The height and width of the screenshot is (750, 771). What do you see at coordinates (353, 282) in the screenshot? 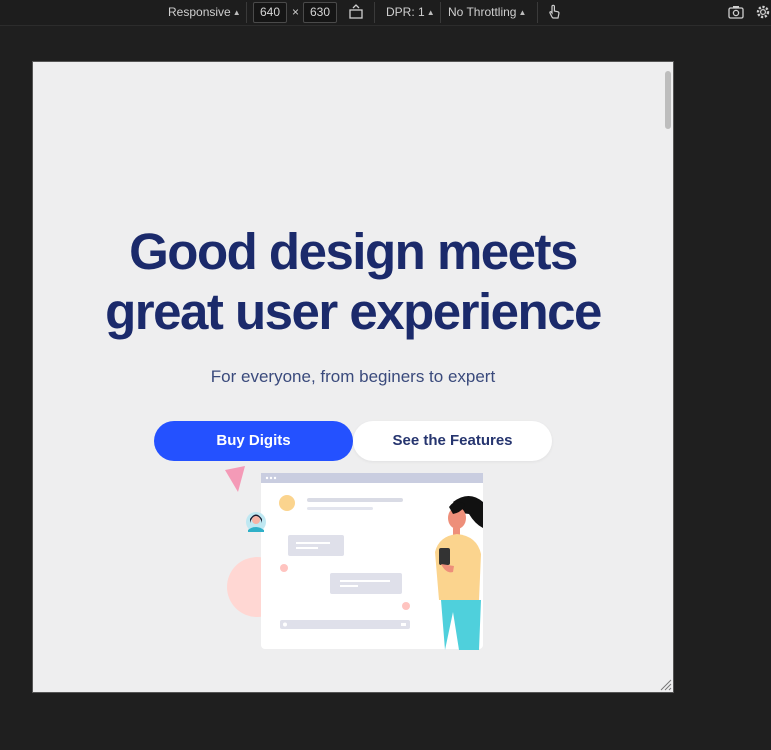
I see `hero-title: Good design meets great user experience` at bounding box center [353, 282].